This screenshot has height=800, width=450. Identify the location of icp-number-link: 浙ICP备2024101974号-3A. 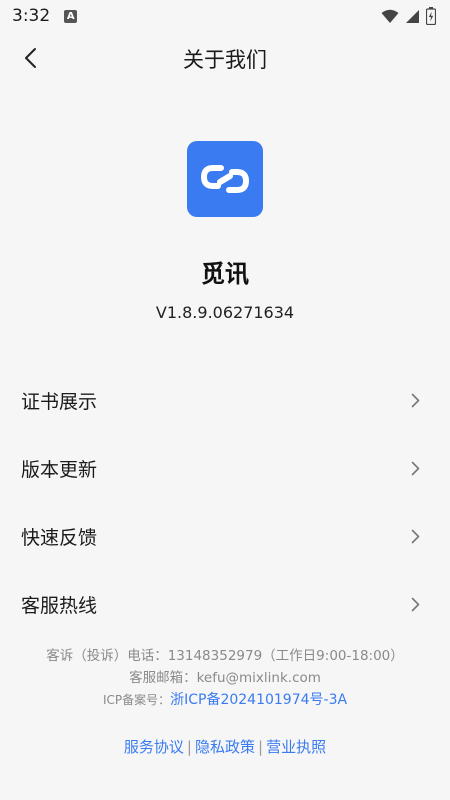
(258, 700).